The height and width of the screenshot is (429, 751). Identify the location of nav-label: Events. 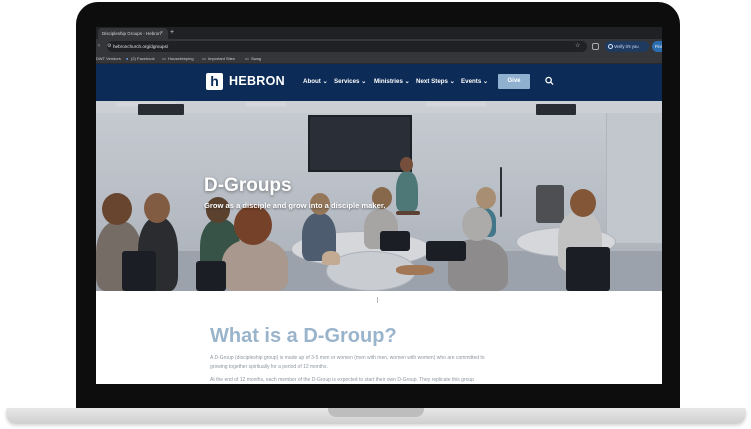
(471, 81).